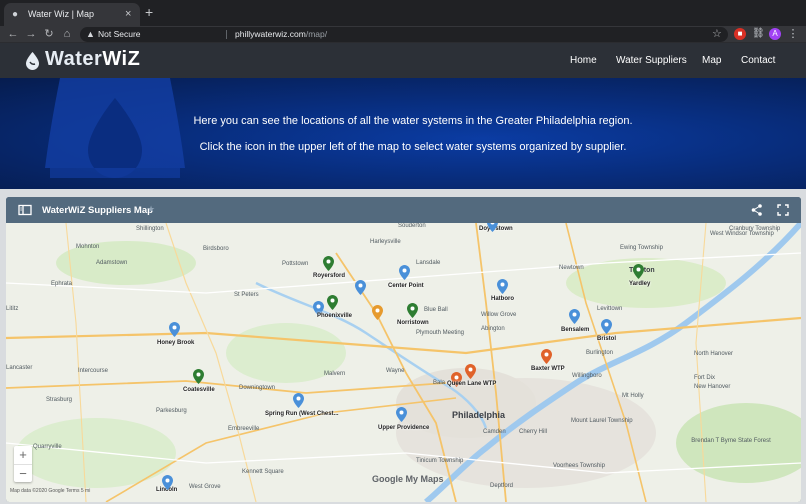 Image resolution: width=806 pixels, height=504 pixels. What do you see at coordinates (205, 487) in the screenshot?
I see `map-label: West Grove` at bounding box center [205, 487].